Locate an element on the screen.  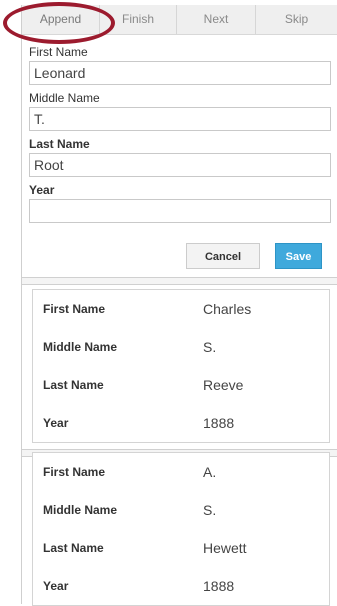
record-field-value: Charles is located at coordinates (227, 309).